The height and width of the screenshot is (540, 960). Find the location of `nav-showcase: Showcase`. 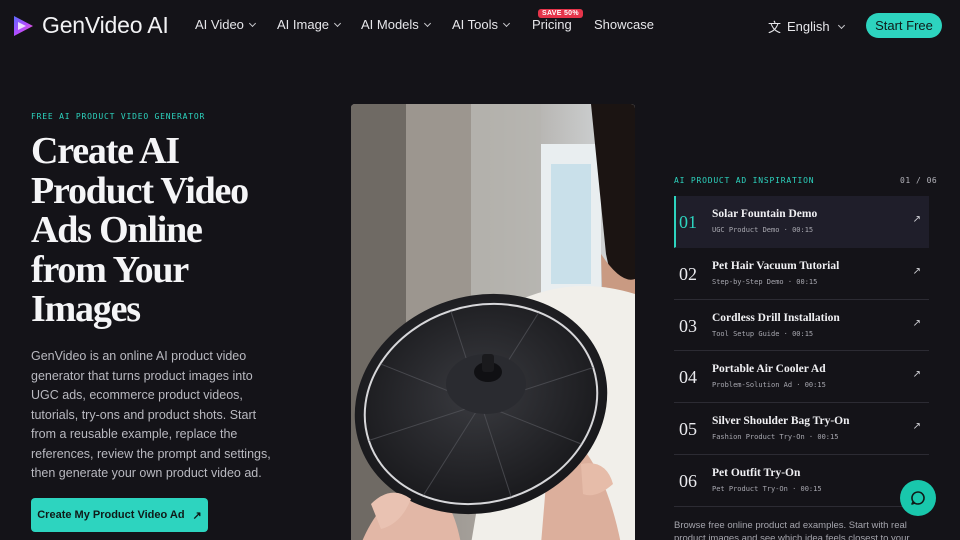

nav-showcase: Showcase is located at coordinates (624, 24).